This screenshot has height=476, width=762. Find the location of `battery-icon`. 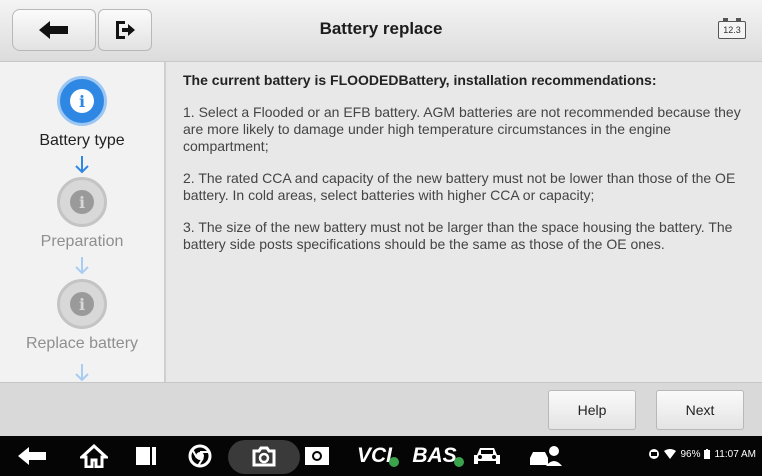

battery-icon is located at coordinates (707, 454).